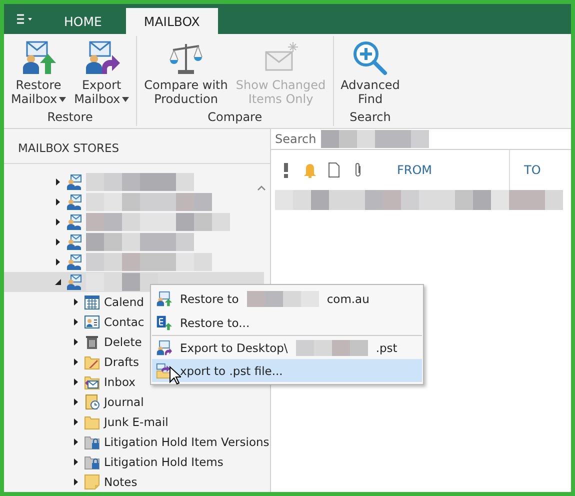 The width and height of the screenshot is (575, 496). Describe the element at coordinates (92, 302) in the screenshot. I see `calendar-icon` at that location.